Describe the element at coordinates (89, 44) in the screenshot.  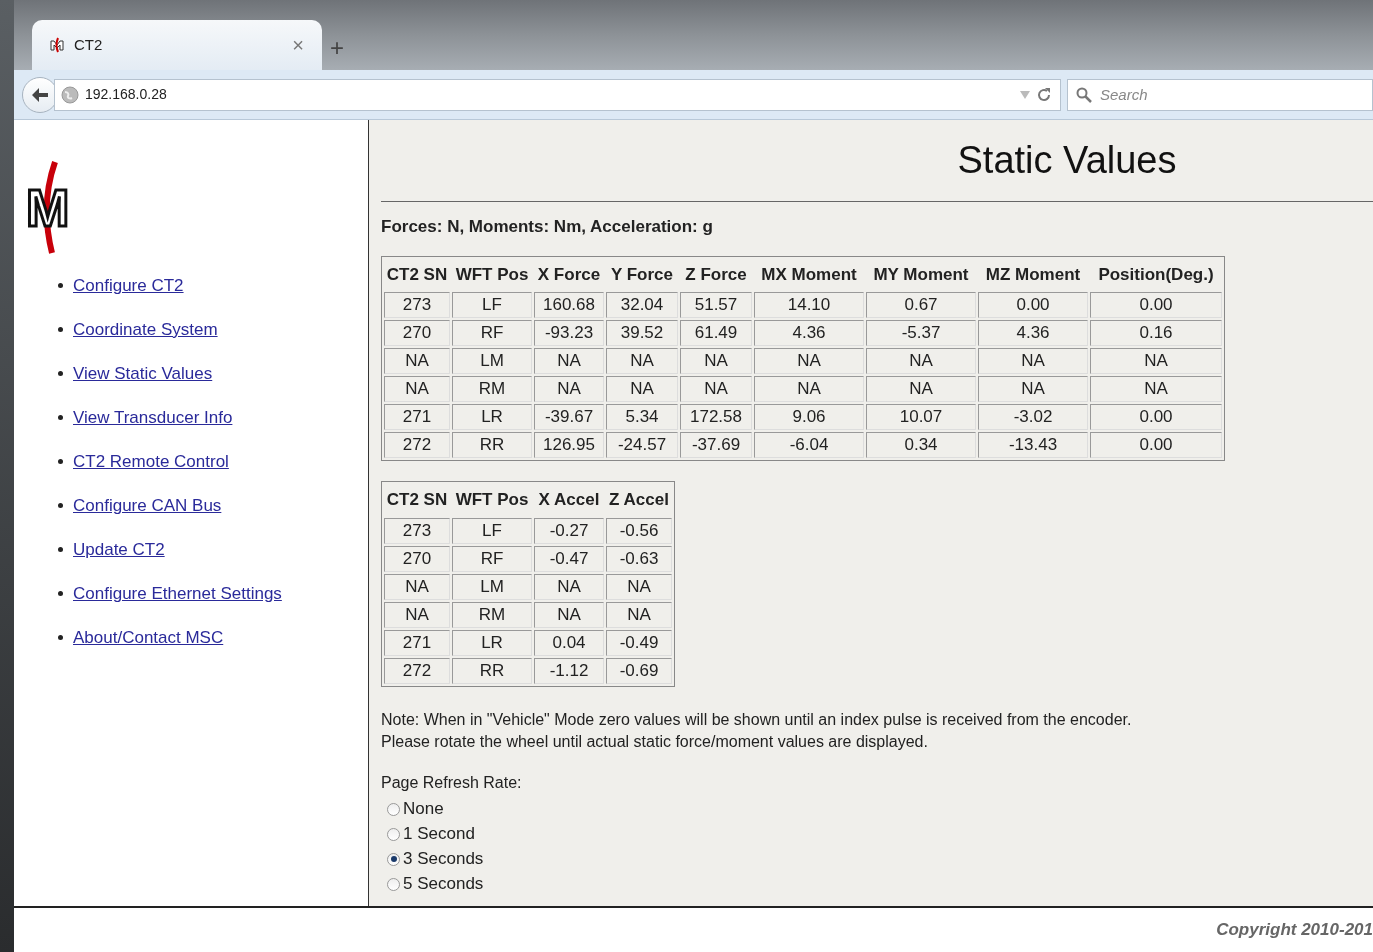
I see `tab-title: CT2` at that location.